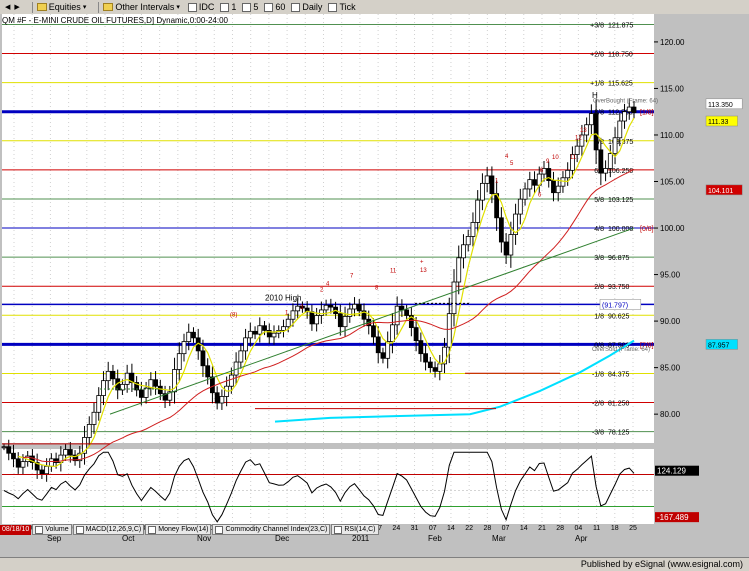 The image size is (749, 571). I want to click on toolbar-tick: Tick, so click(342, 7).